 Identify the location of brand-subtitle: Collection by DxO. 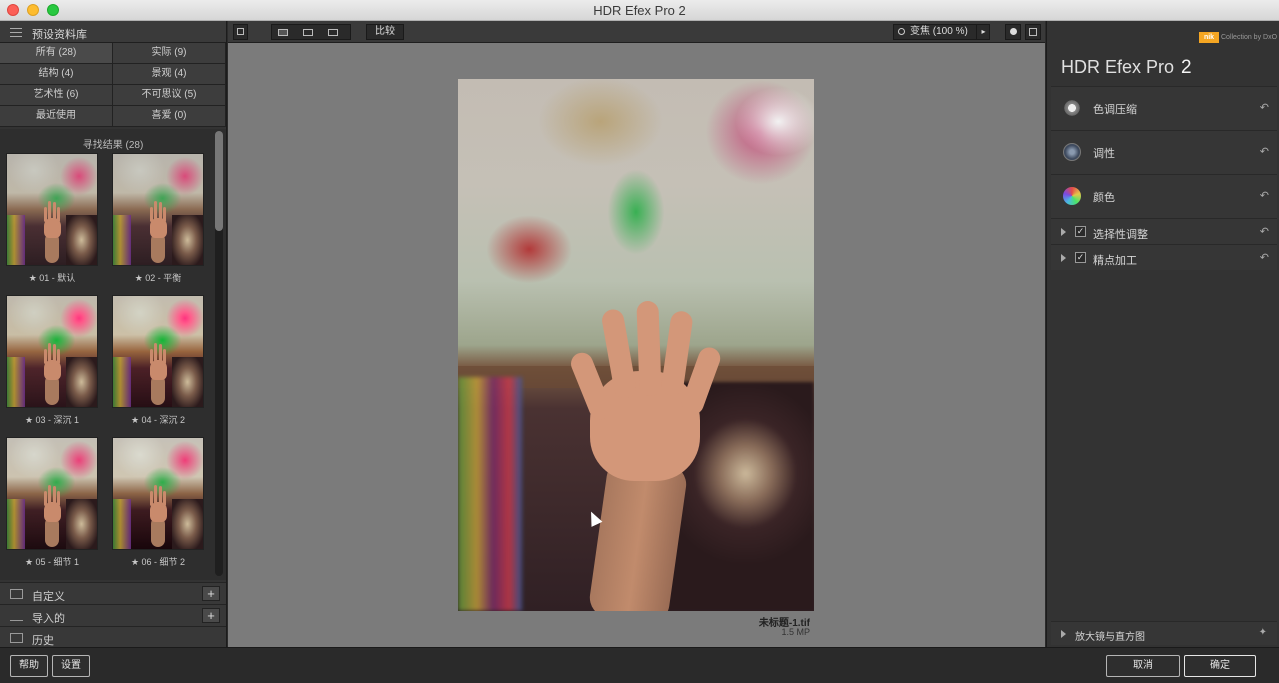
(1249, 37).